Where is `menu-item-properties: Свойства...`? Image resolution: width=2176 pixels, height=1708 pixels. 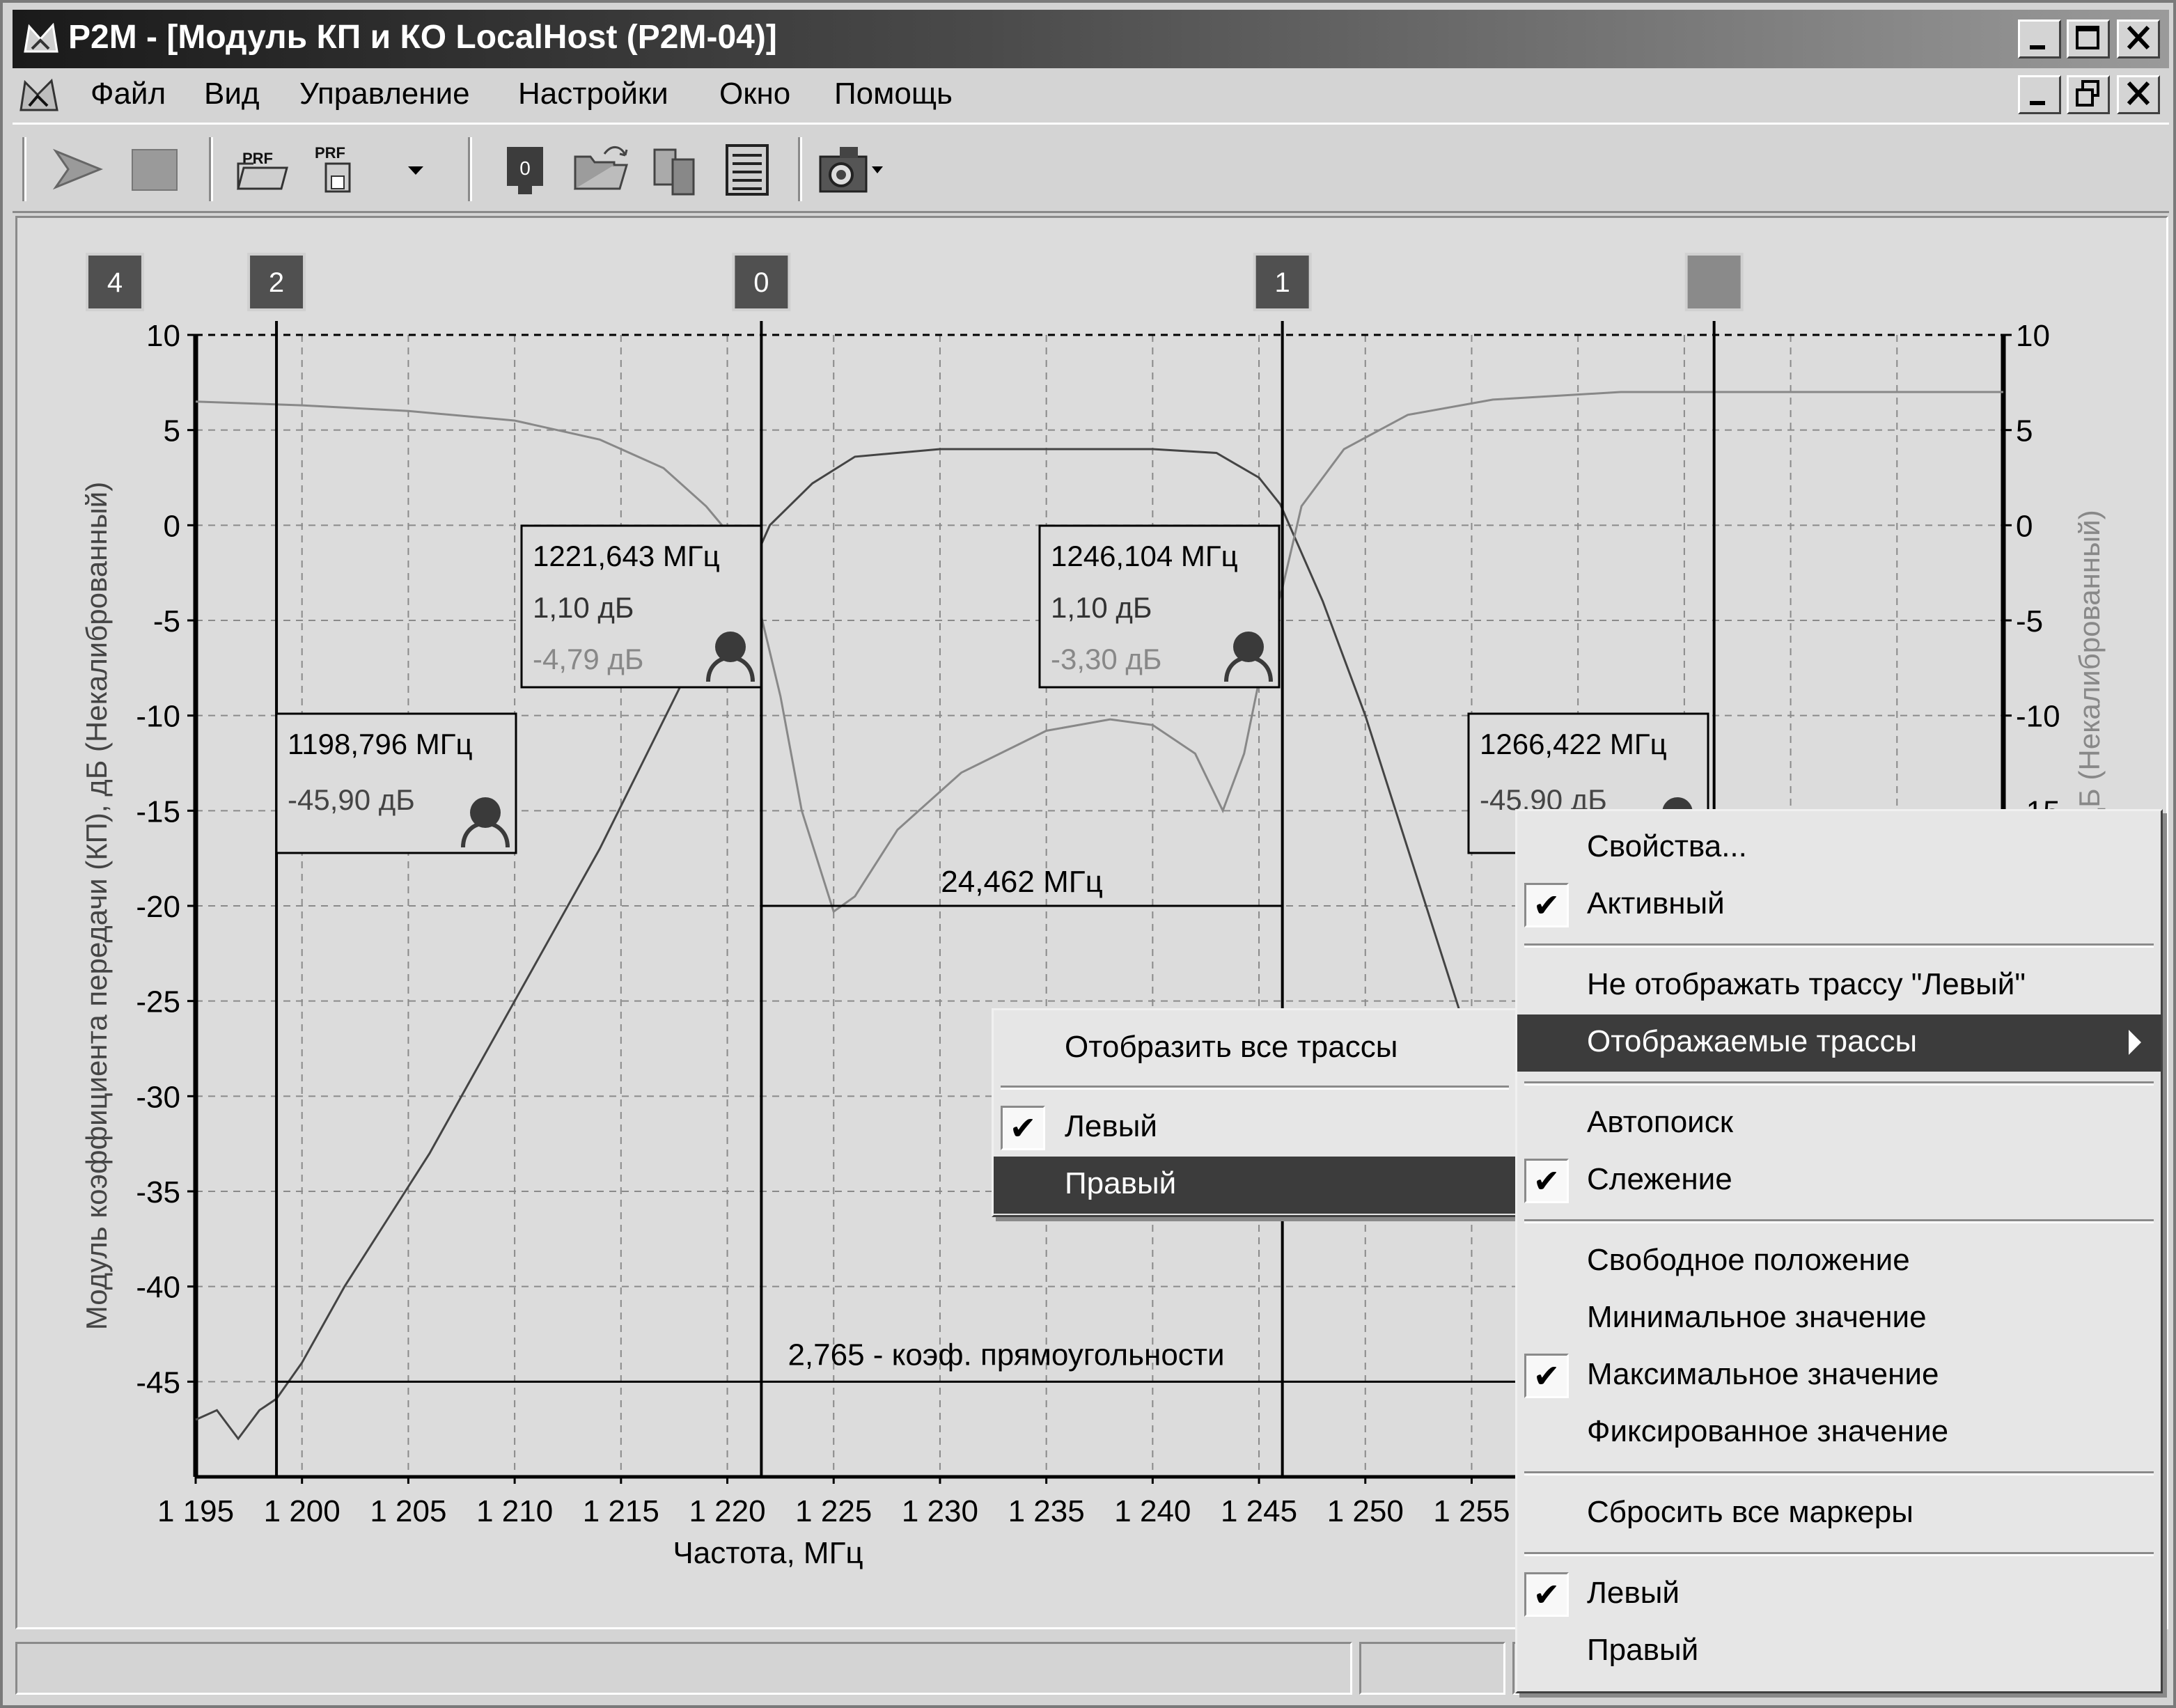 menu-item-properties: Свойства... is located at coordinates (1839, 848).